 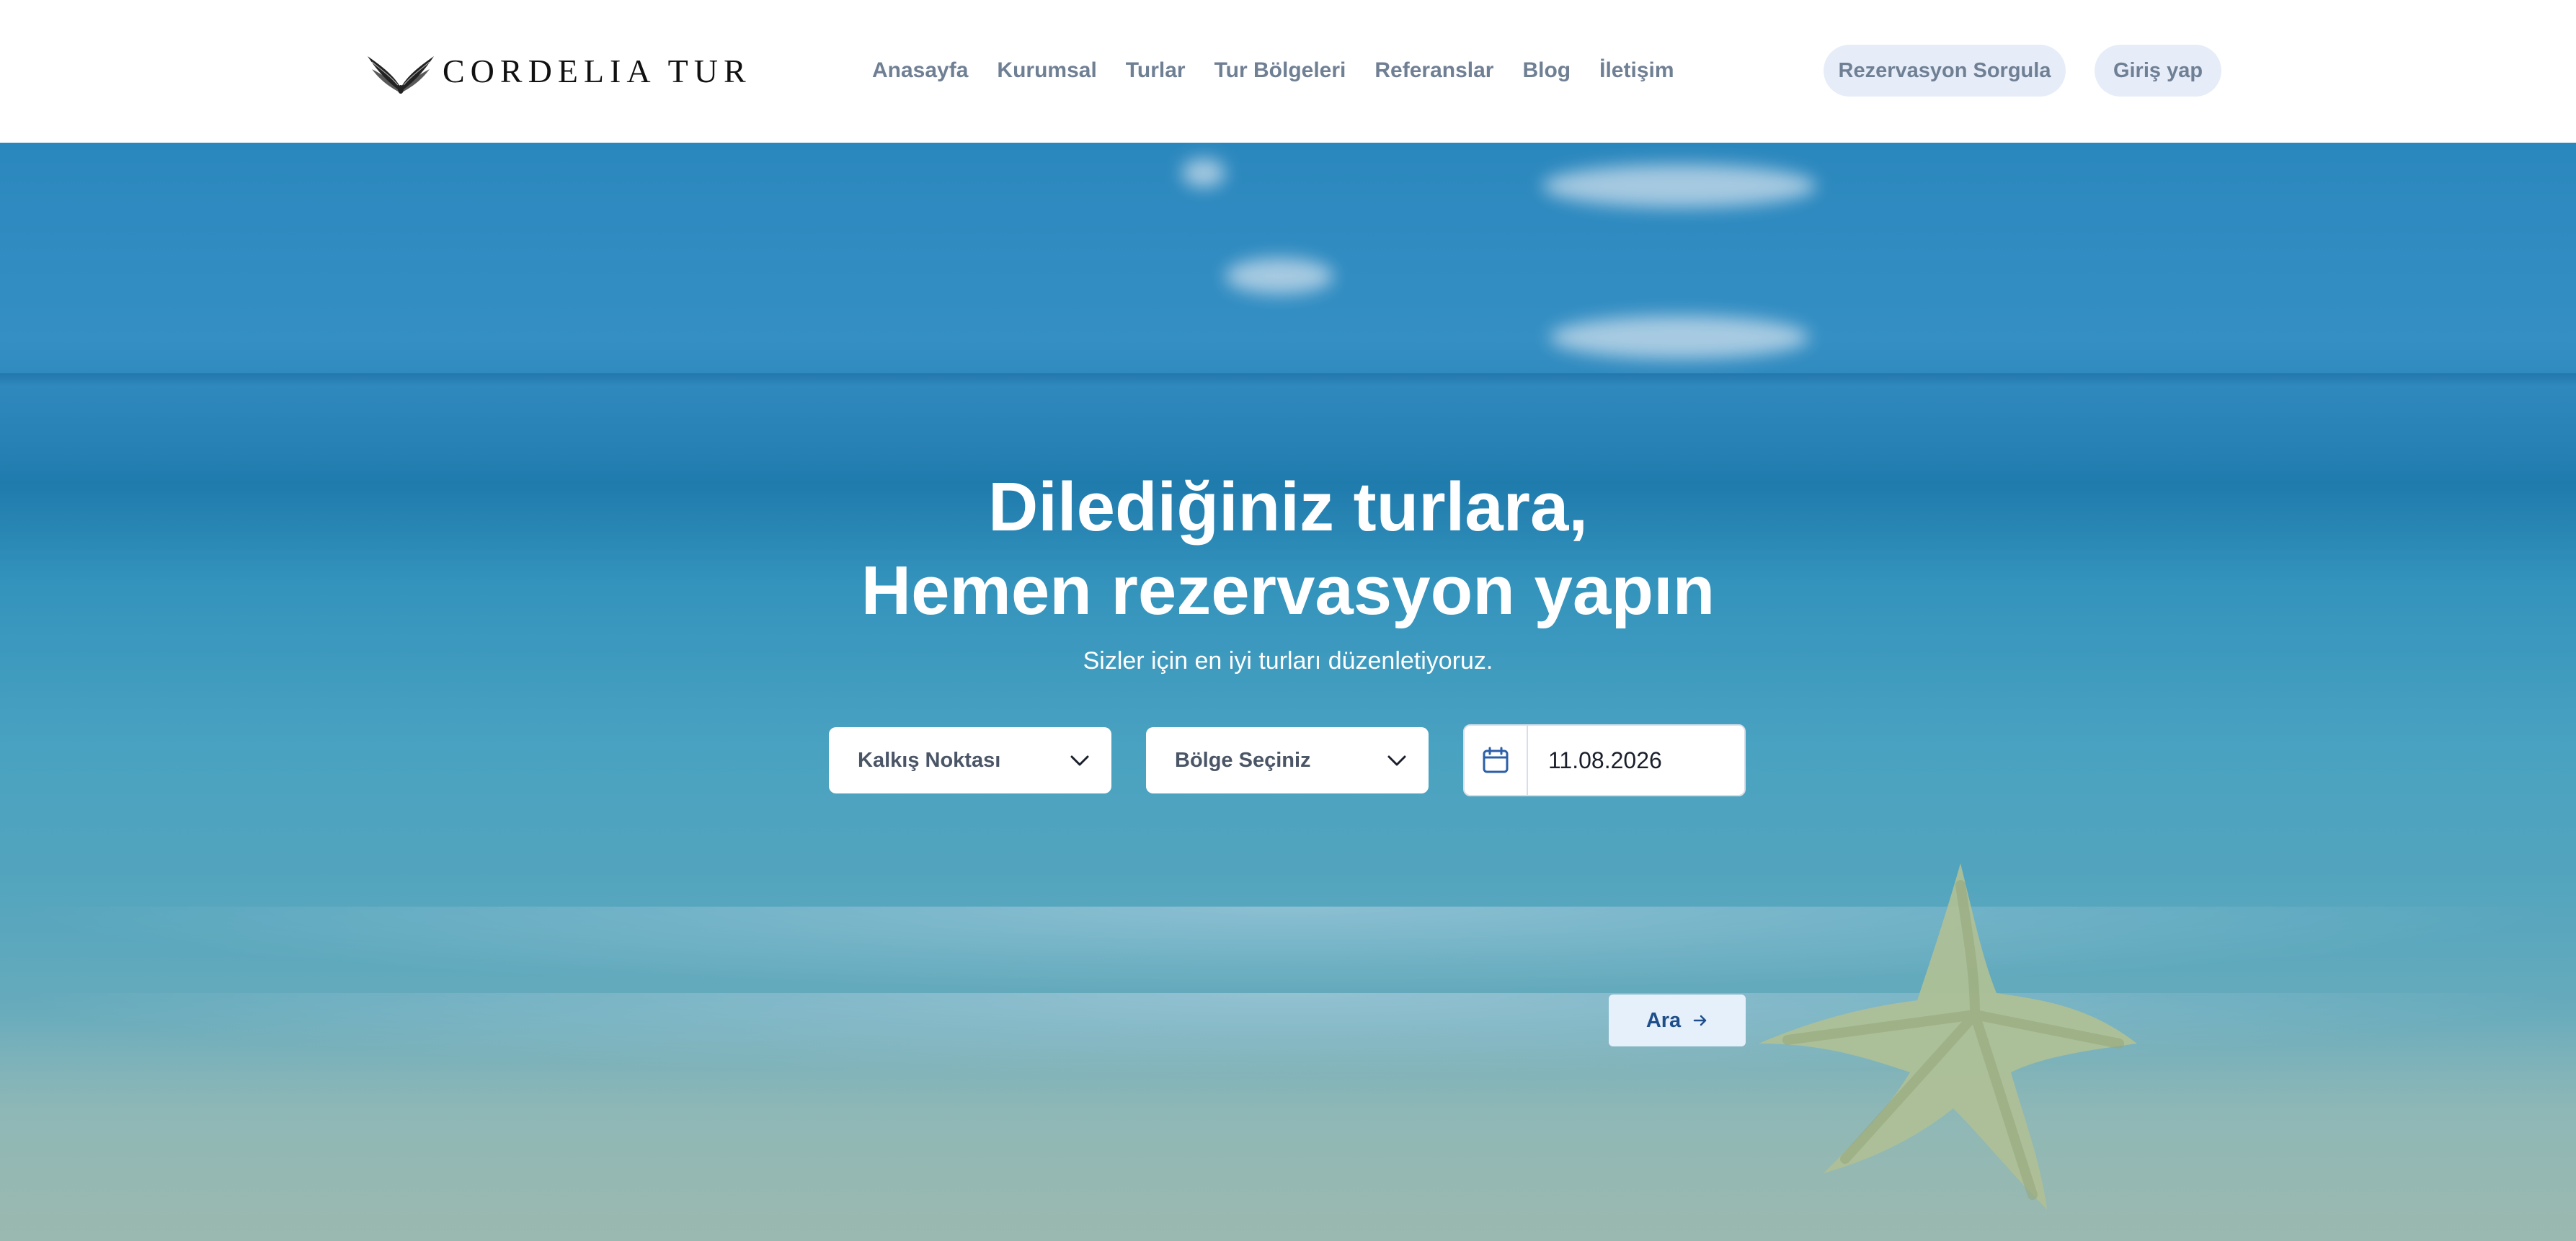 I want to click on nav-item-referanslar: Referanslar, so click(x=1433, y=70).